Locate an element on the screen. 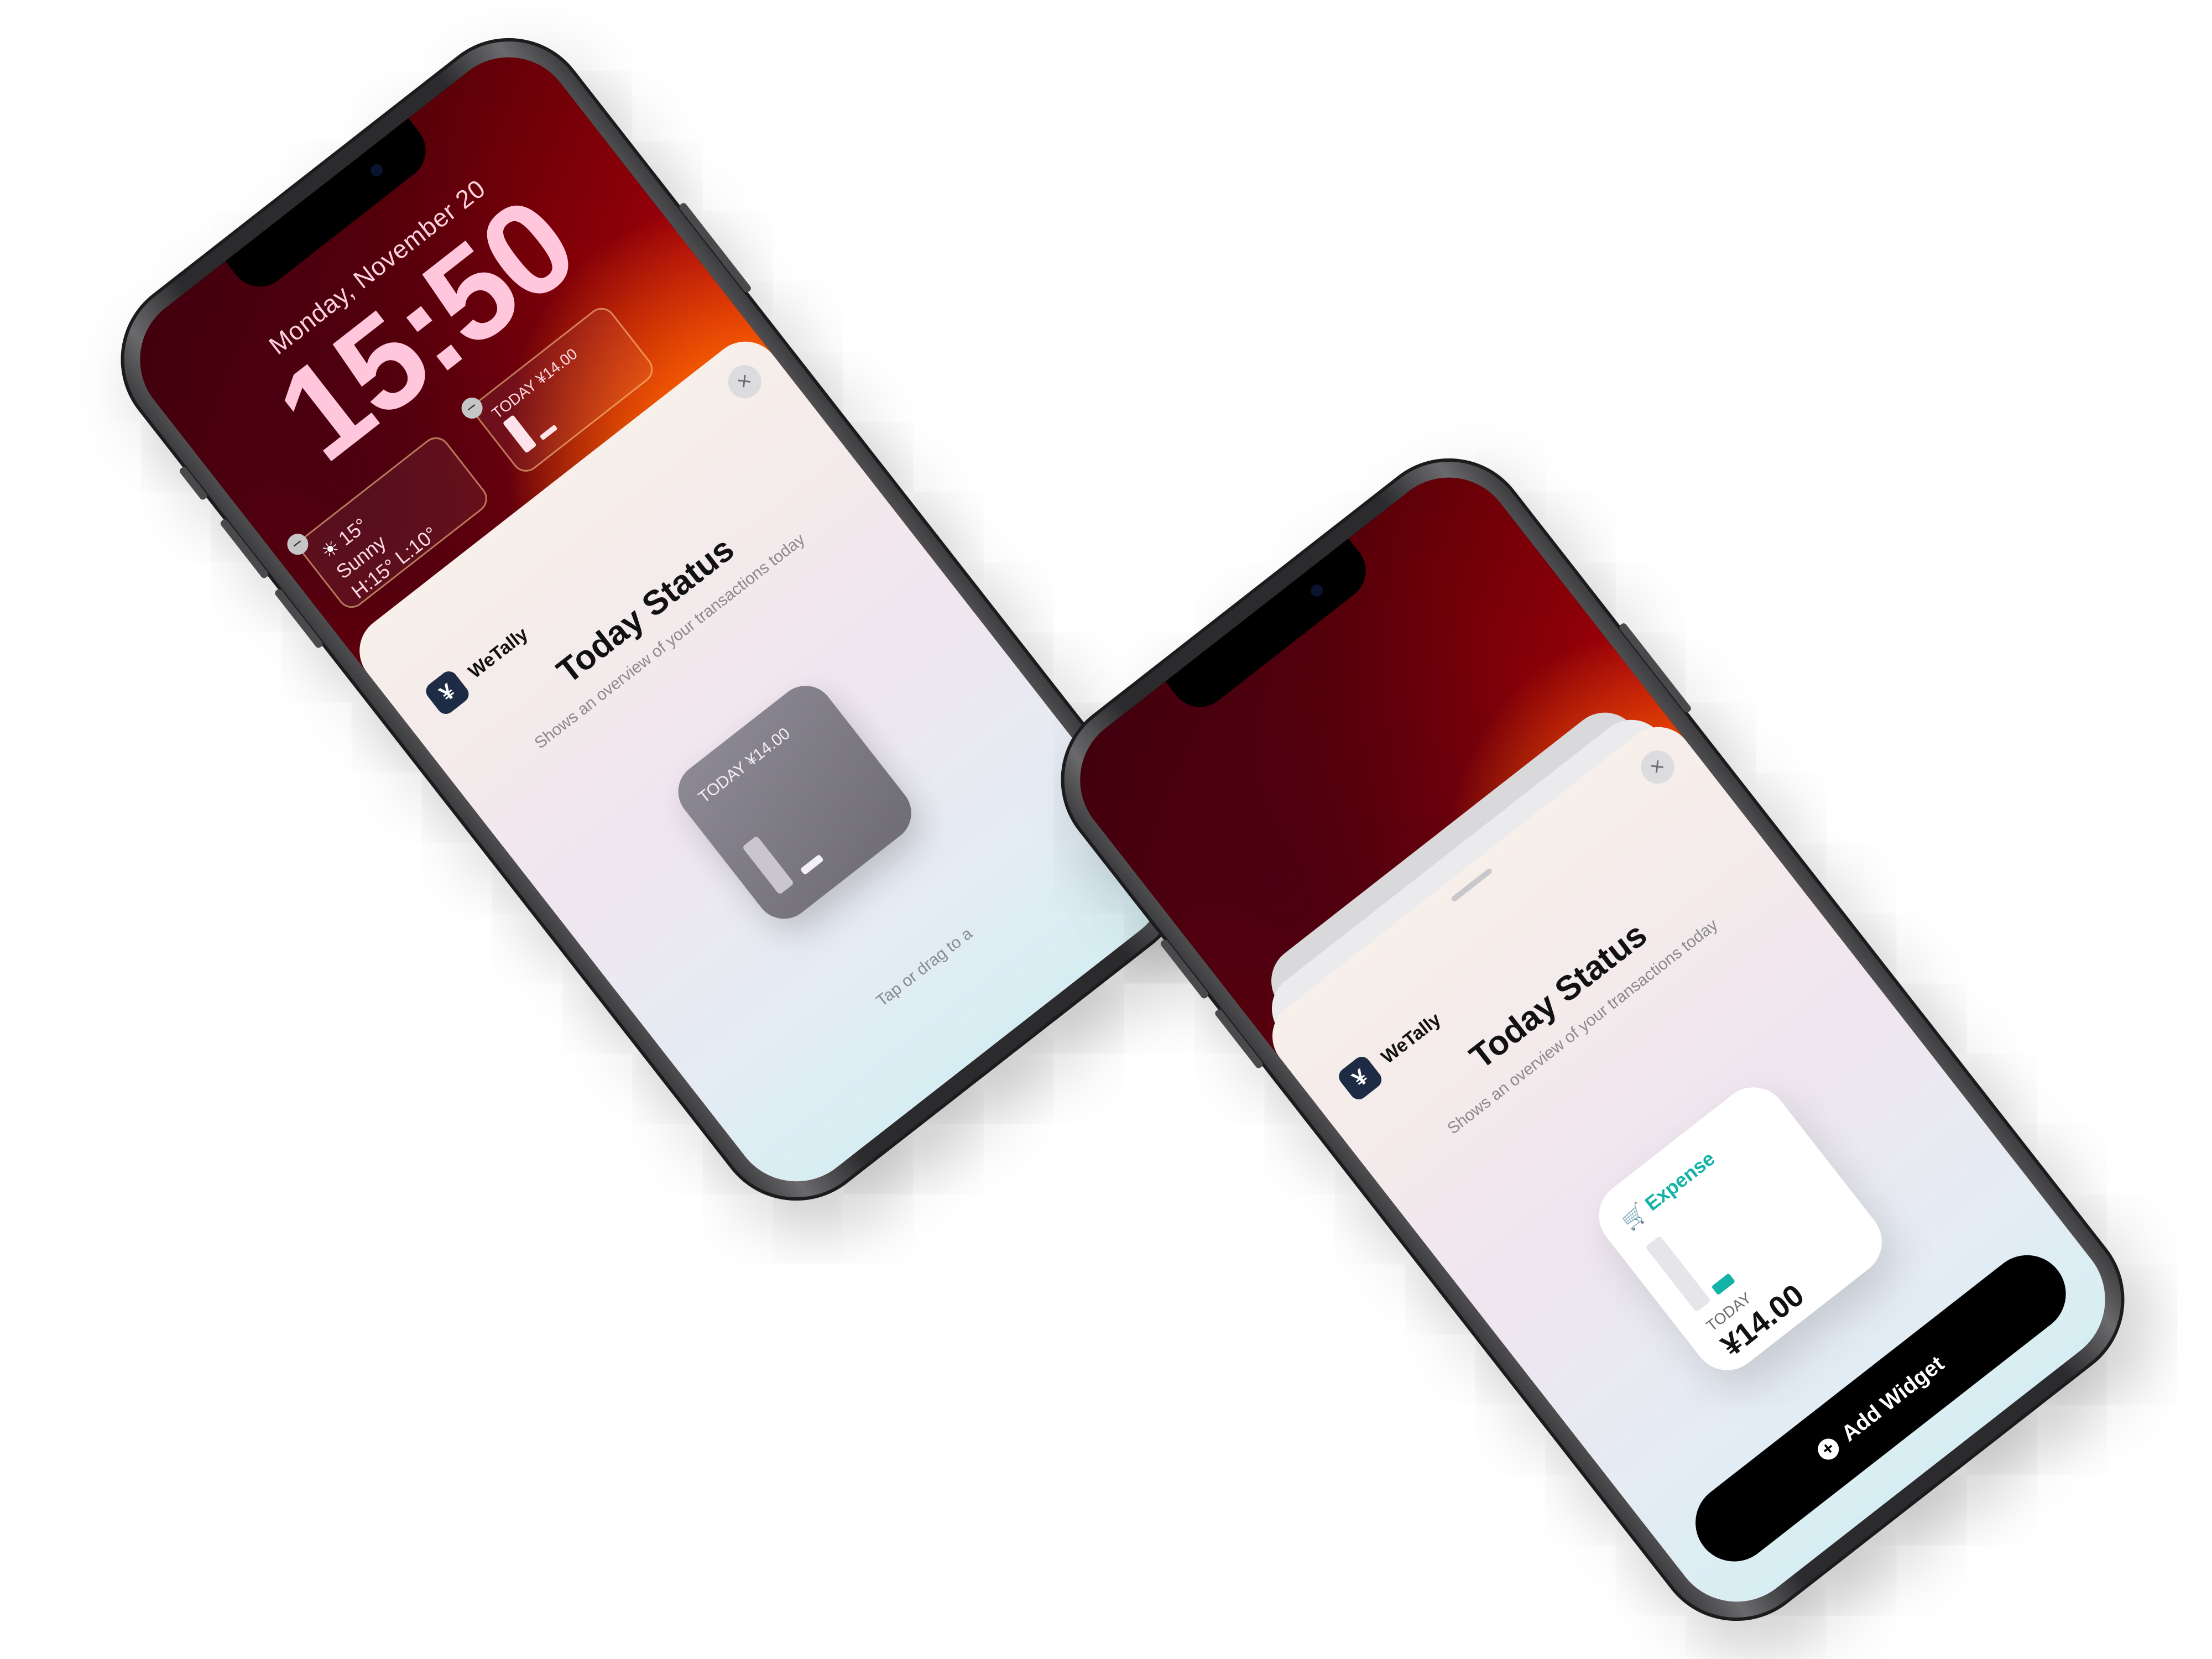 The height and width of the screenshot is (1659, 2212). expense-label: Expense is located at coordinates (1679, 1181).